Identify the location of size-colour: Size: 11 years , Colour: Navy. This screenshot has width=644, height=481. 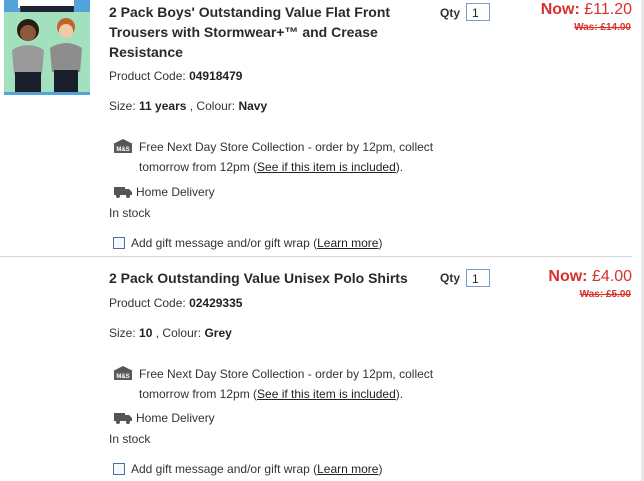
(188, 106).